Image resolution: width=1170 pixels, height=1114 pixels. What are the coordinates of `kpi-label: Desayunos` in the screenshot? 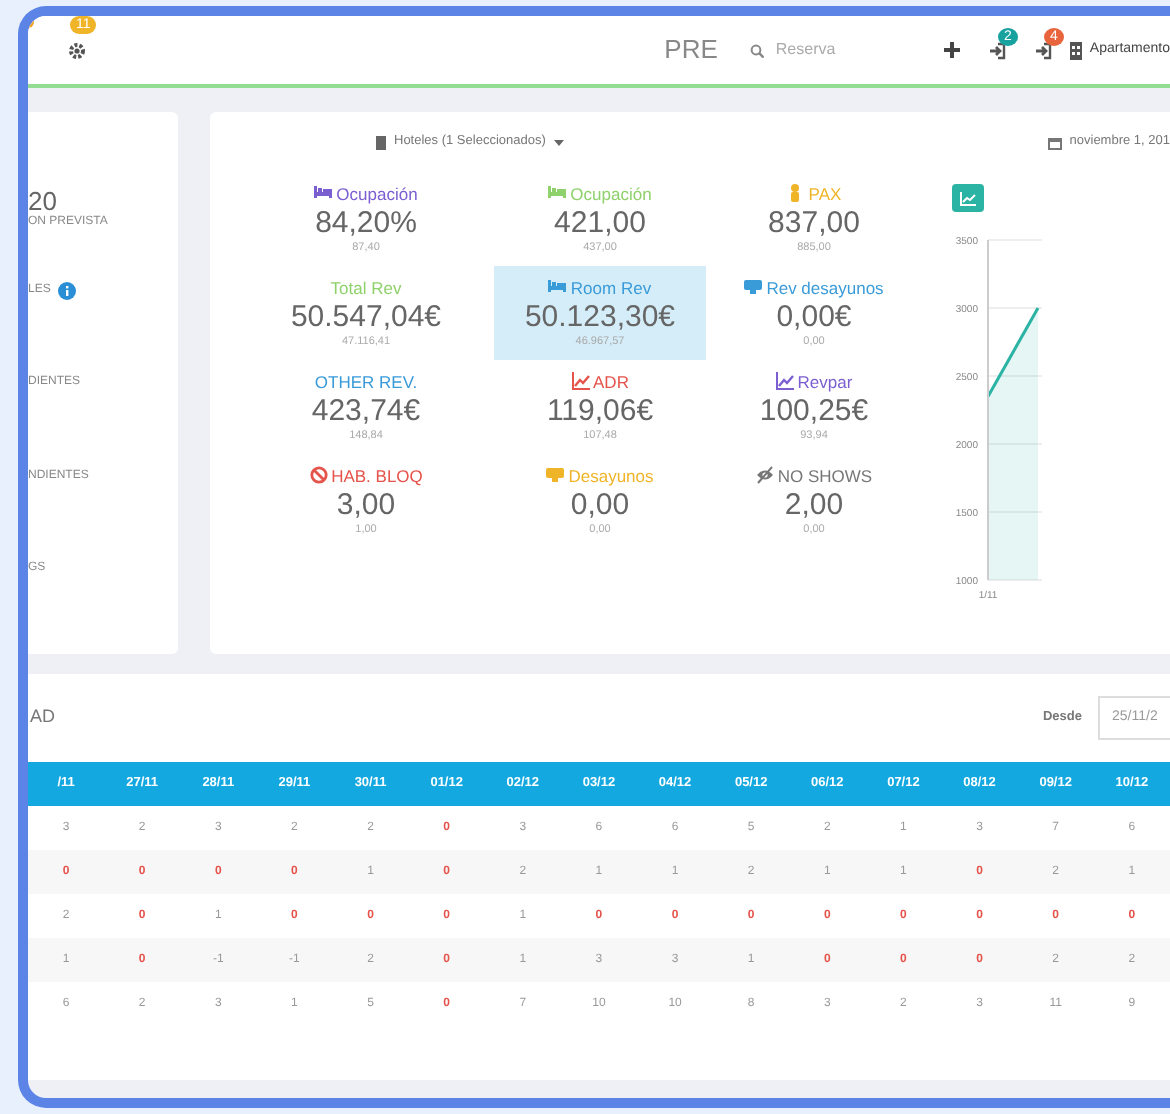 It's located at (611, 476).